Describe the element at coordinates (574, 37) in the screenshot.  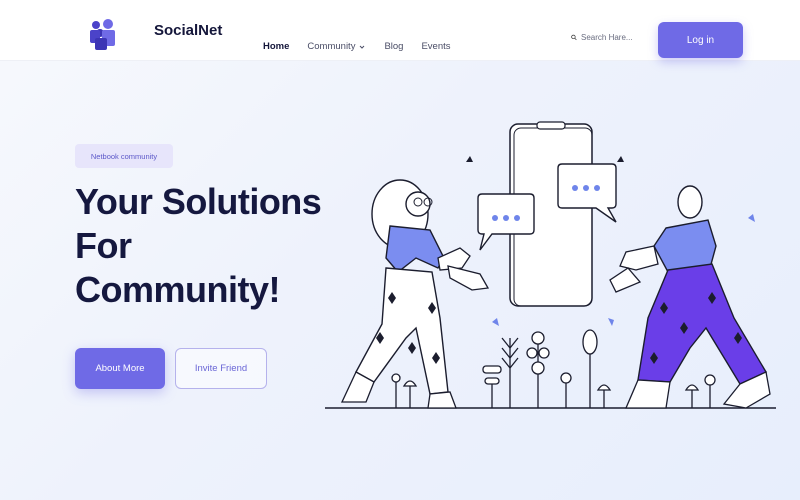
I see `search-icon` at that location.